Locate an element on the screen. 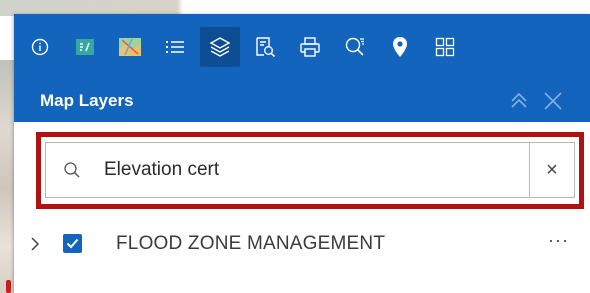 Image resolution: width=590 pixels, height=293 pixels. panel-title: Map Layers is located at coordinates (87, 100).